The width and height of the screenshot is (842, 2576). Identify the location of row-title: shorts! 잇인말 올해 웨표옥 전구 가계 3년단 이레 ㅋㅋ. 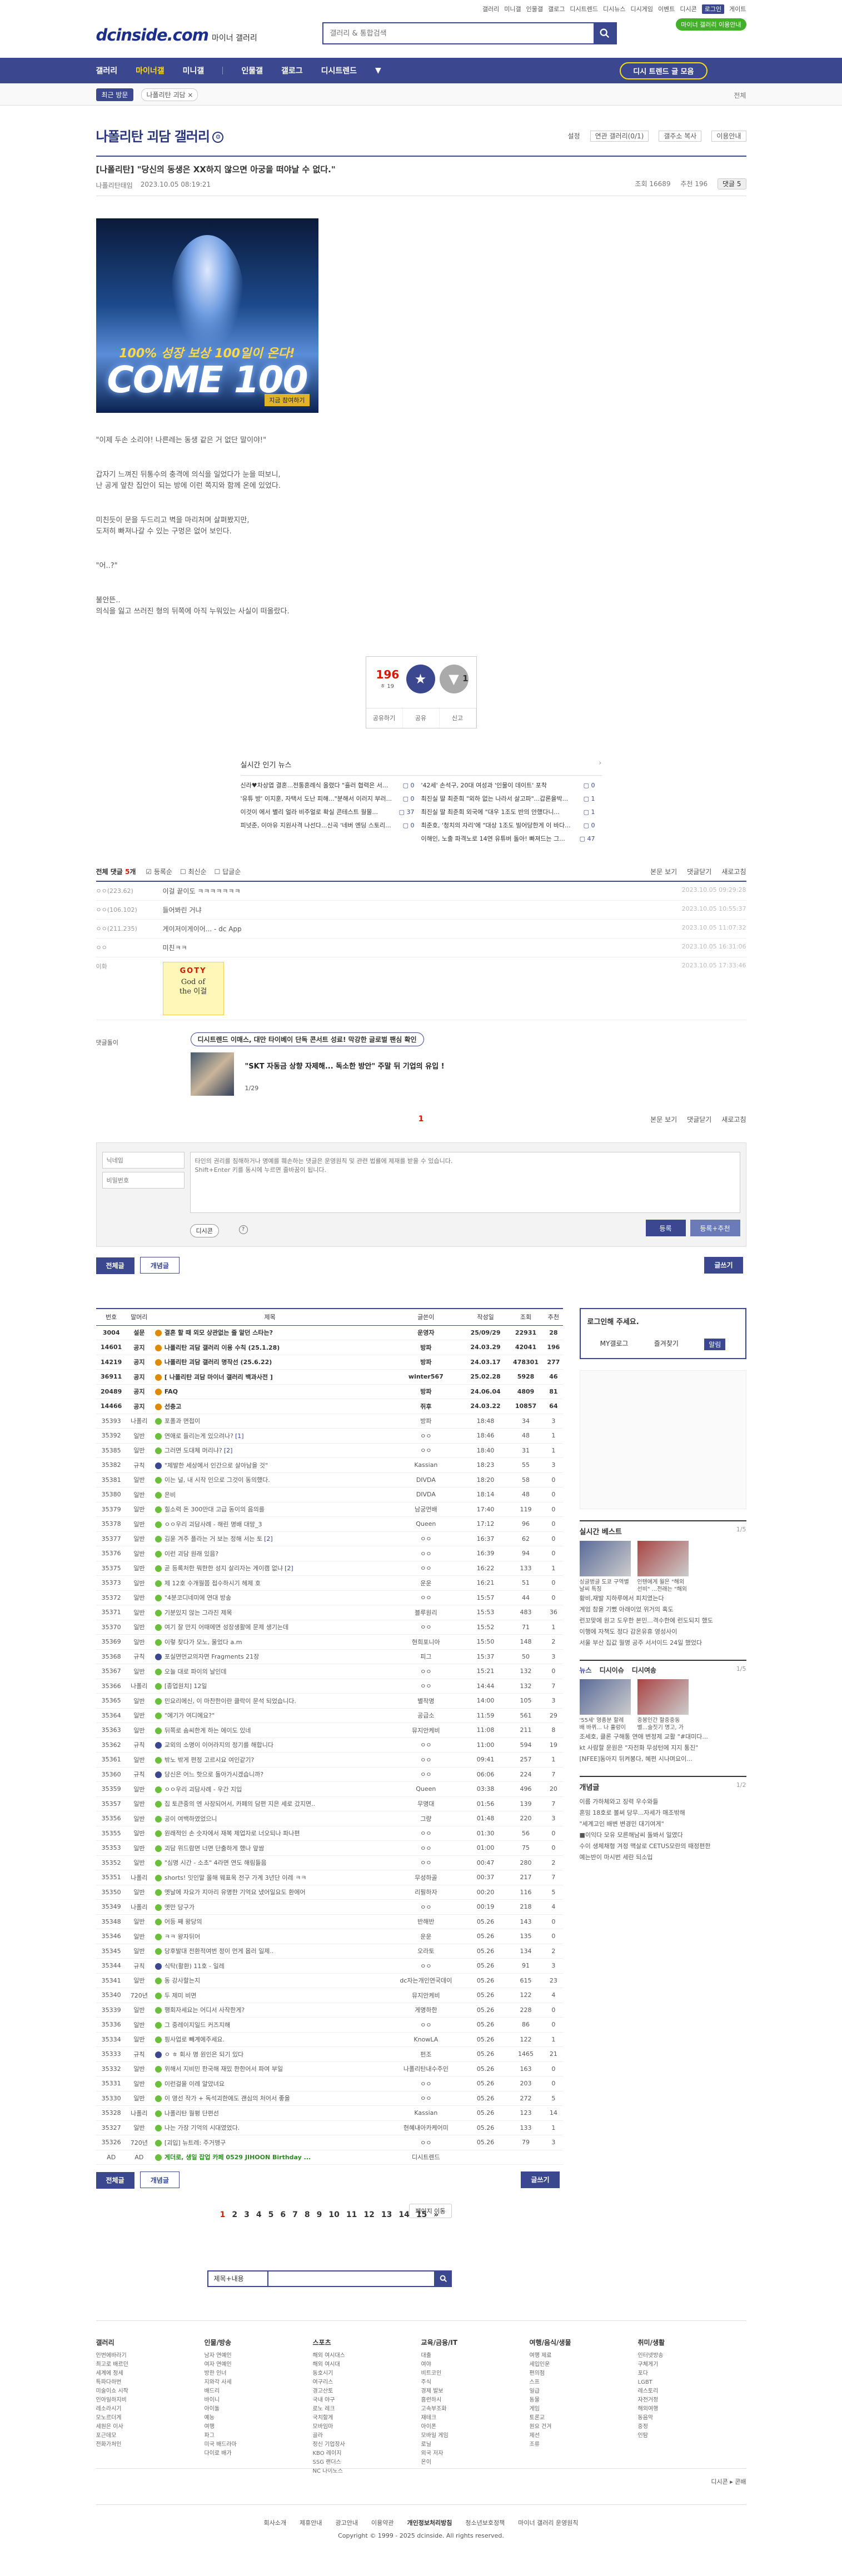
(269, 1877).